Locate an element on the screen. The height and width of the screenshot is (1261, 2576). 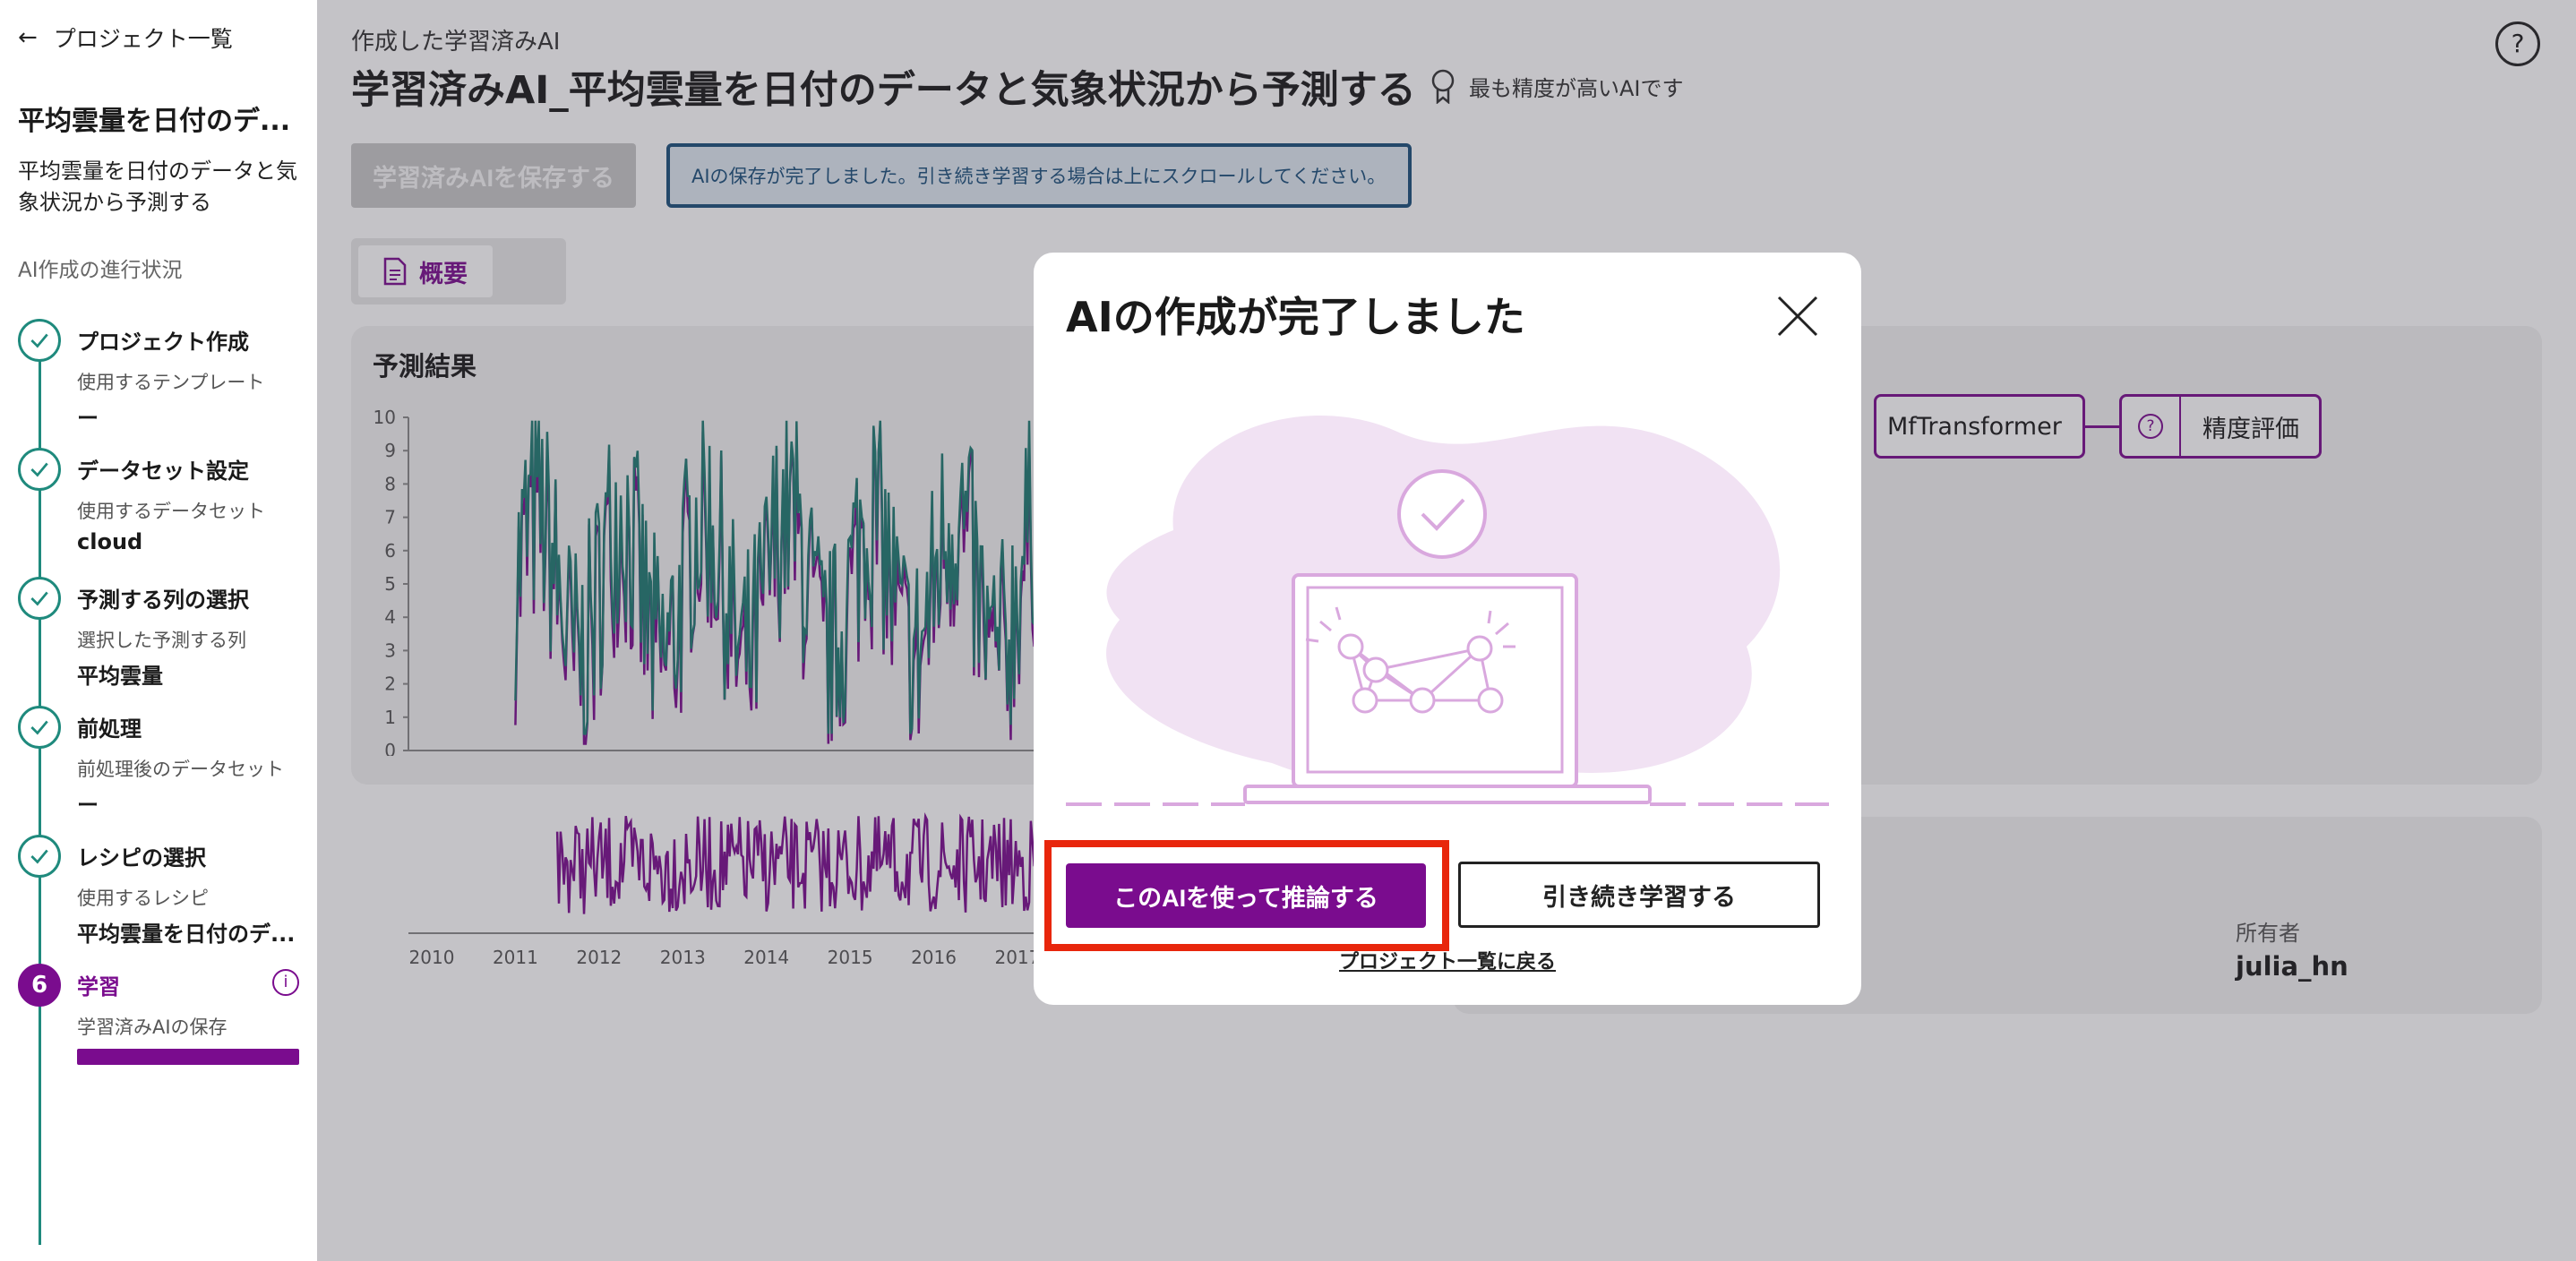
training-progress-bar is located at coordinates (188, 1057).